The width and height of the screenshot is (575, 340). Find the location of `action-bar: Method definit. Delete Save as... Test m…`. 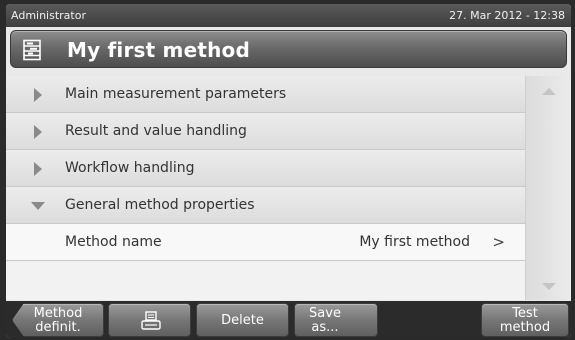

action-bar: Method definit. Delete Save as... Test m… is located at coordinates (288, 319).